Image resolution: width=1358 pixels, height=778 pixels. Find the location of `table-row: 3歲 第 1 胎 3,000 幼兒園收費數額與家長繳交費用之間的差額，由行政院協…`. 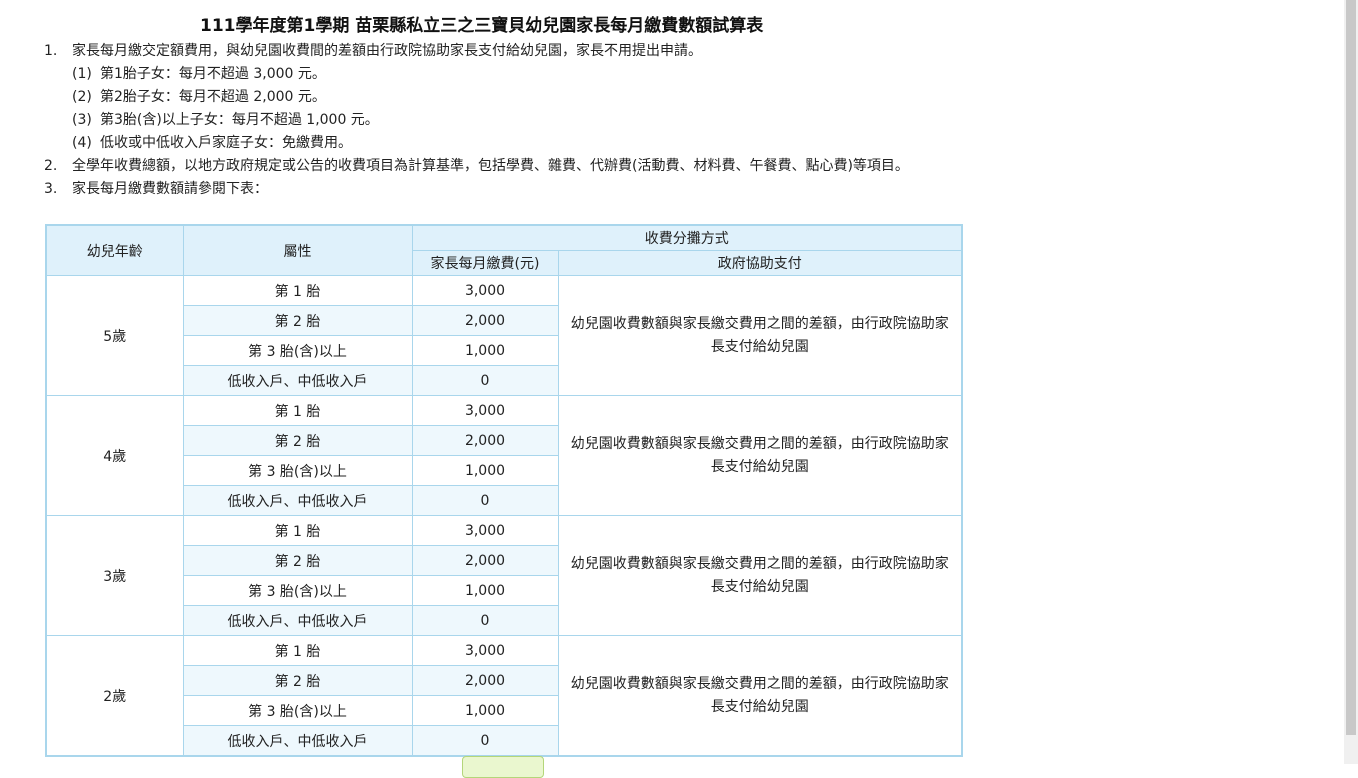

table-row: 3歲 第 1 胎 3,000 幼兒園收費數額與家長繳交費用之間的差額，由行政院協… is located at coordinates (504, 575).